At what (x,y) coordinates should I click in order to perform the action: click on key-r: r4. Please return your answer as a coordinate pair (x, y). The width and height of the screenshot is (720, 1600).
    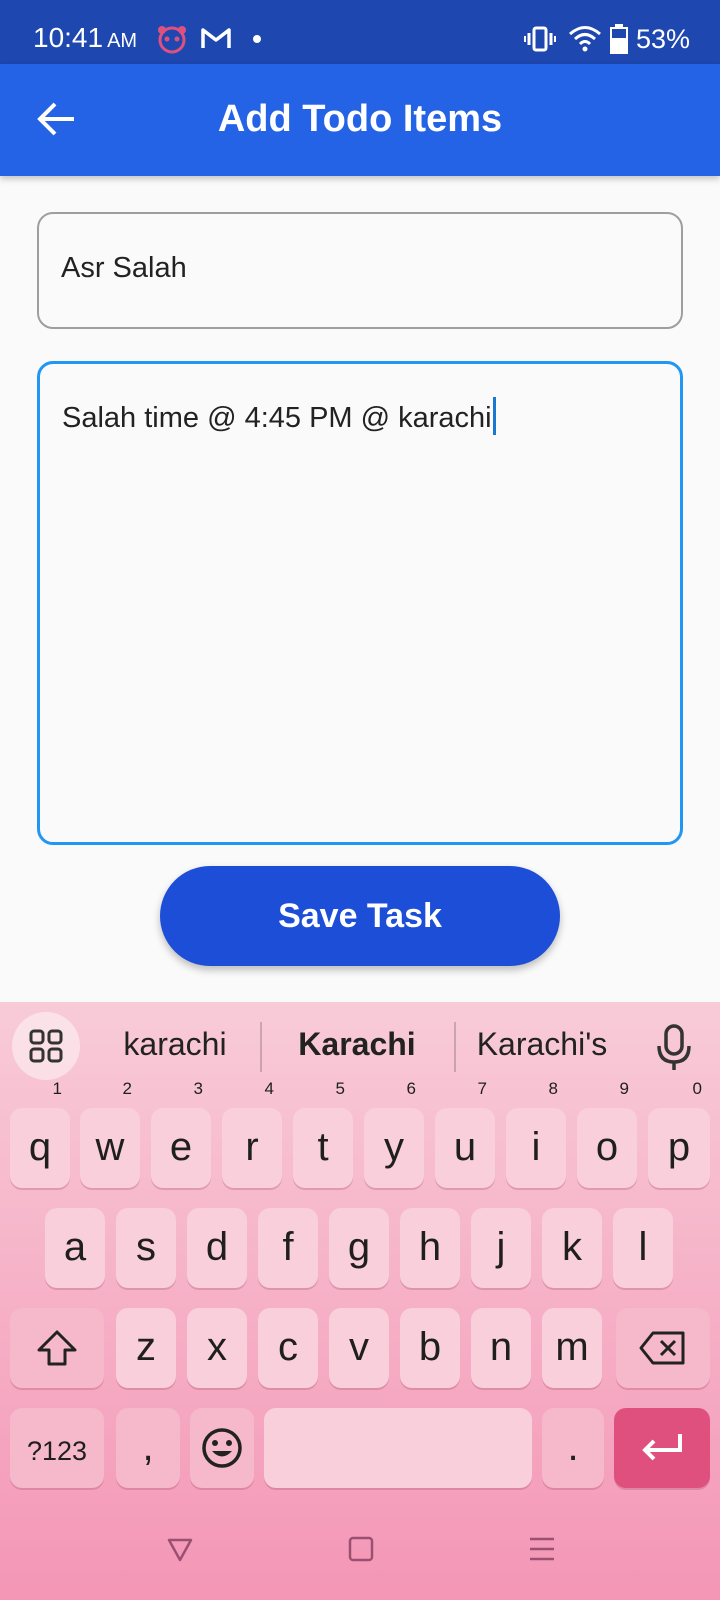
    Looking at the image, I should click on (252, 1134).